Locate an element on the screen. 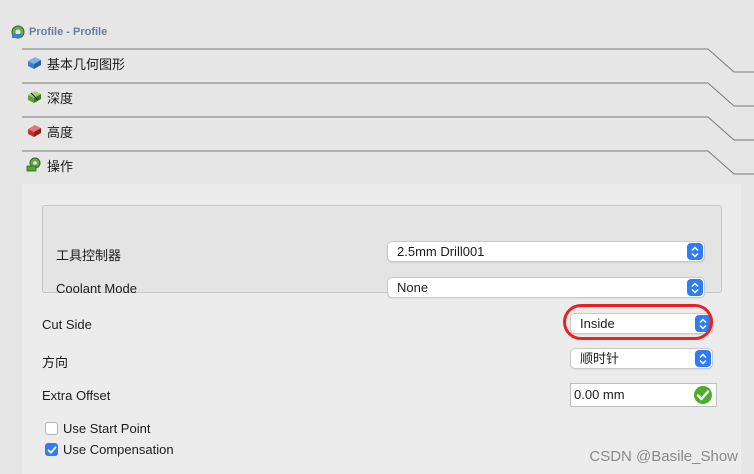 The height and width of the screenshot is (474, 754). panel-title: Profile - Profile is located at coordinates (58, 32).